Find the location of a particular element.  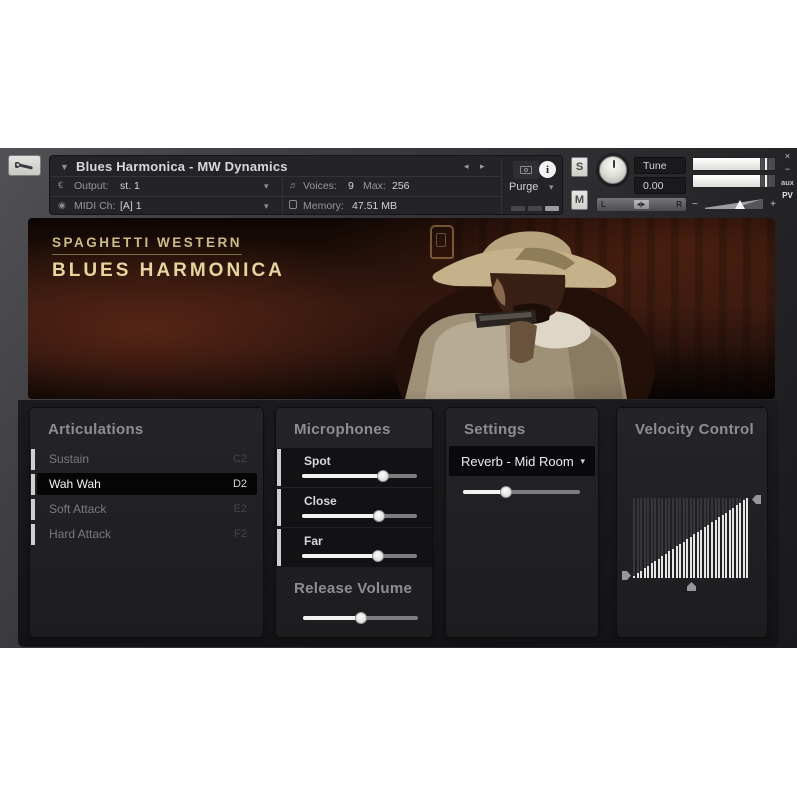

instrument-menu-caret-icon: ▼ is located at coordinates (64, 167).